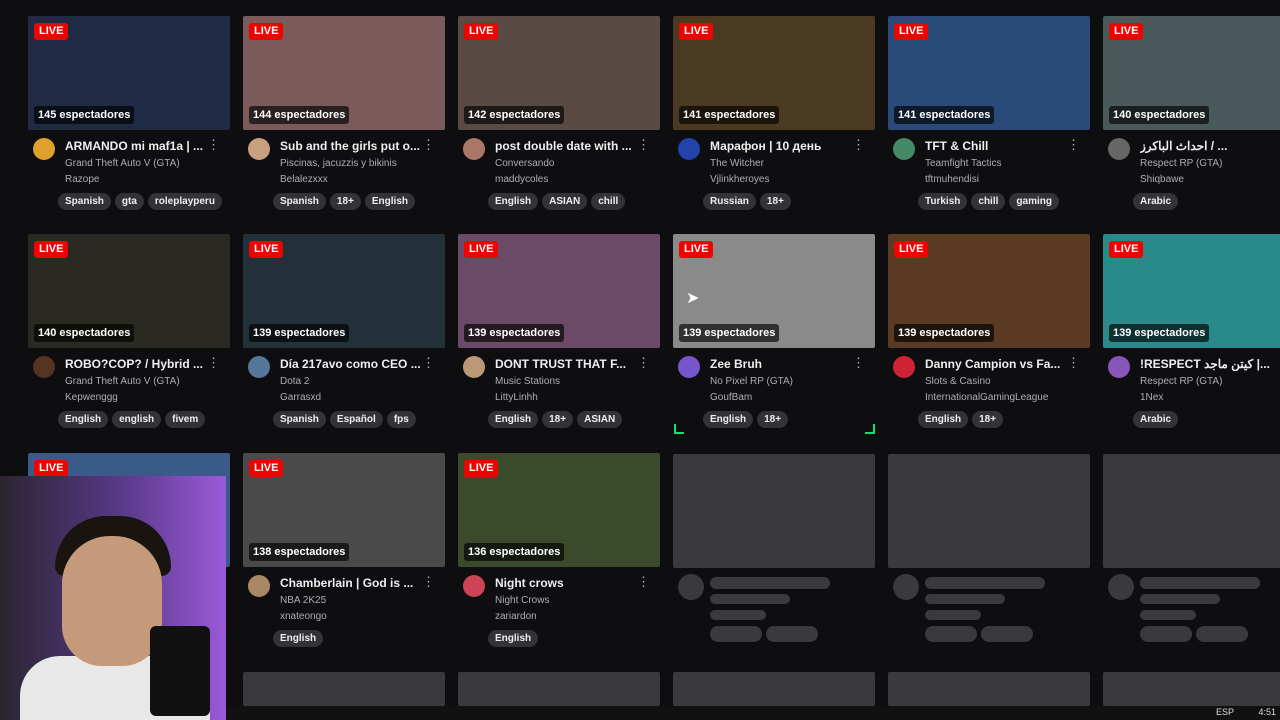  Describe the element at coordinates (137, 419) in the screenshot. I see `tag: english` at that location.